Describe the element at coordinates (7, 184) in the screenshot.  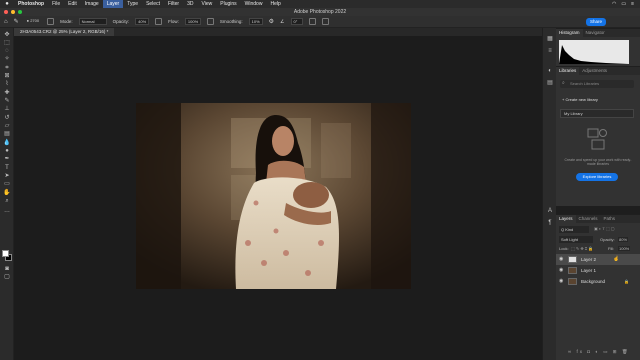
I see `rectangle-tool-icon: ▭` at that location.